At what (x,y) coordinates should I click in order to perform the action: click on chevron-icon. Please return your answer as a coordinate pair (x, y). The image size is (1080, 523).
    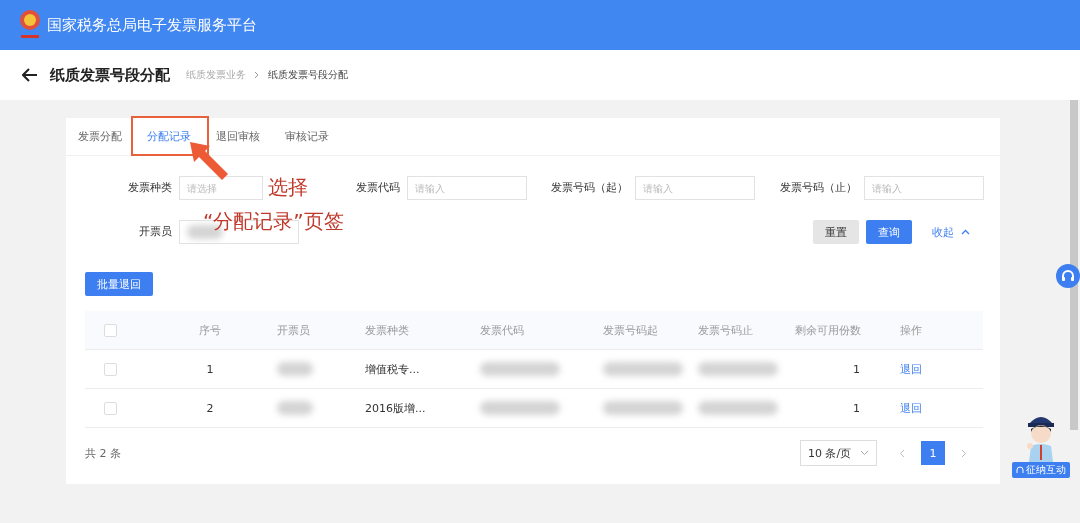
    Looking at the image, I should click on (257, 75).